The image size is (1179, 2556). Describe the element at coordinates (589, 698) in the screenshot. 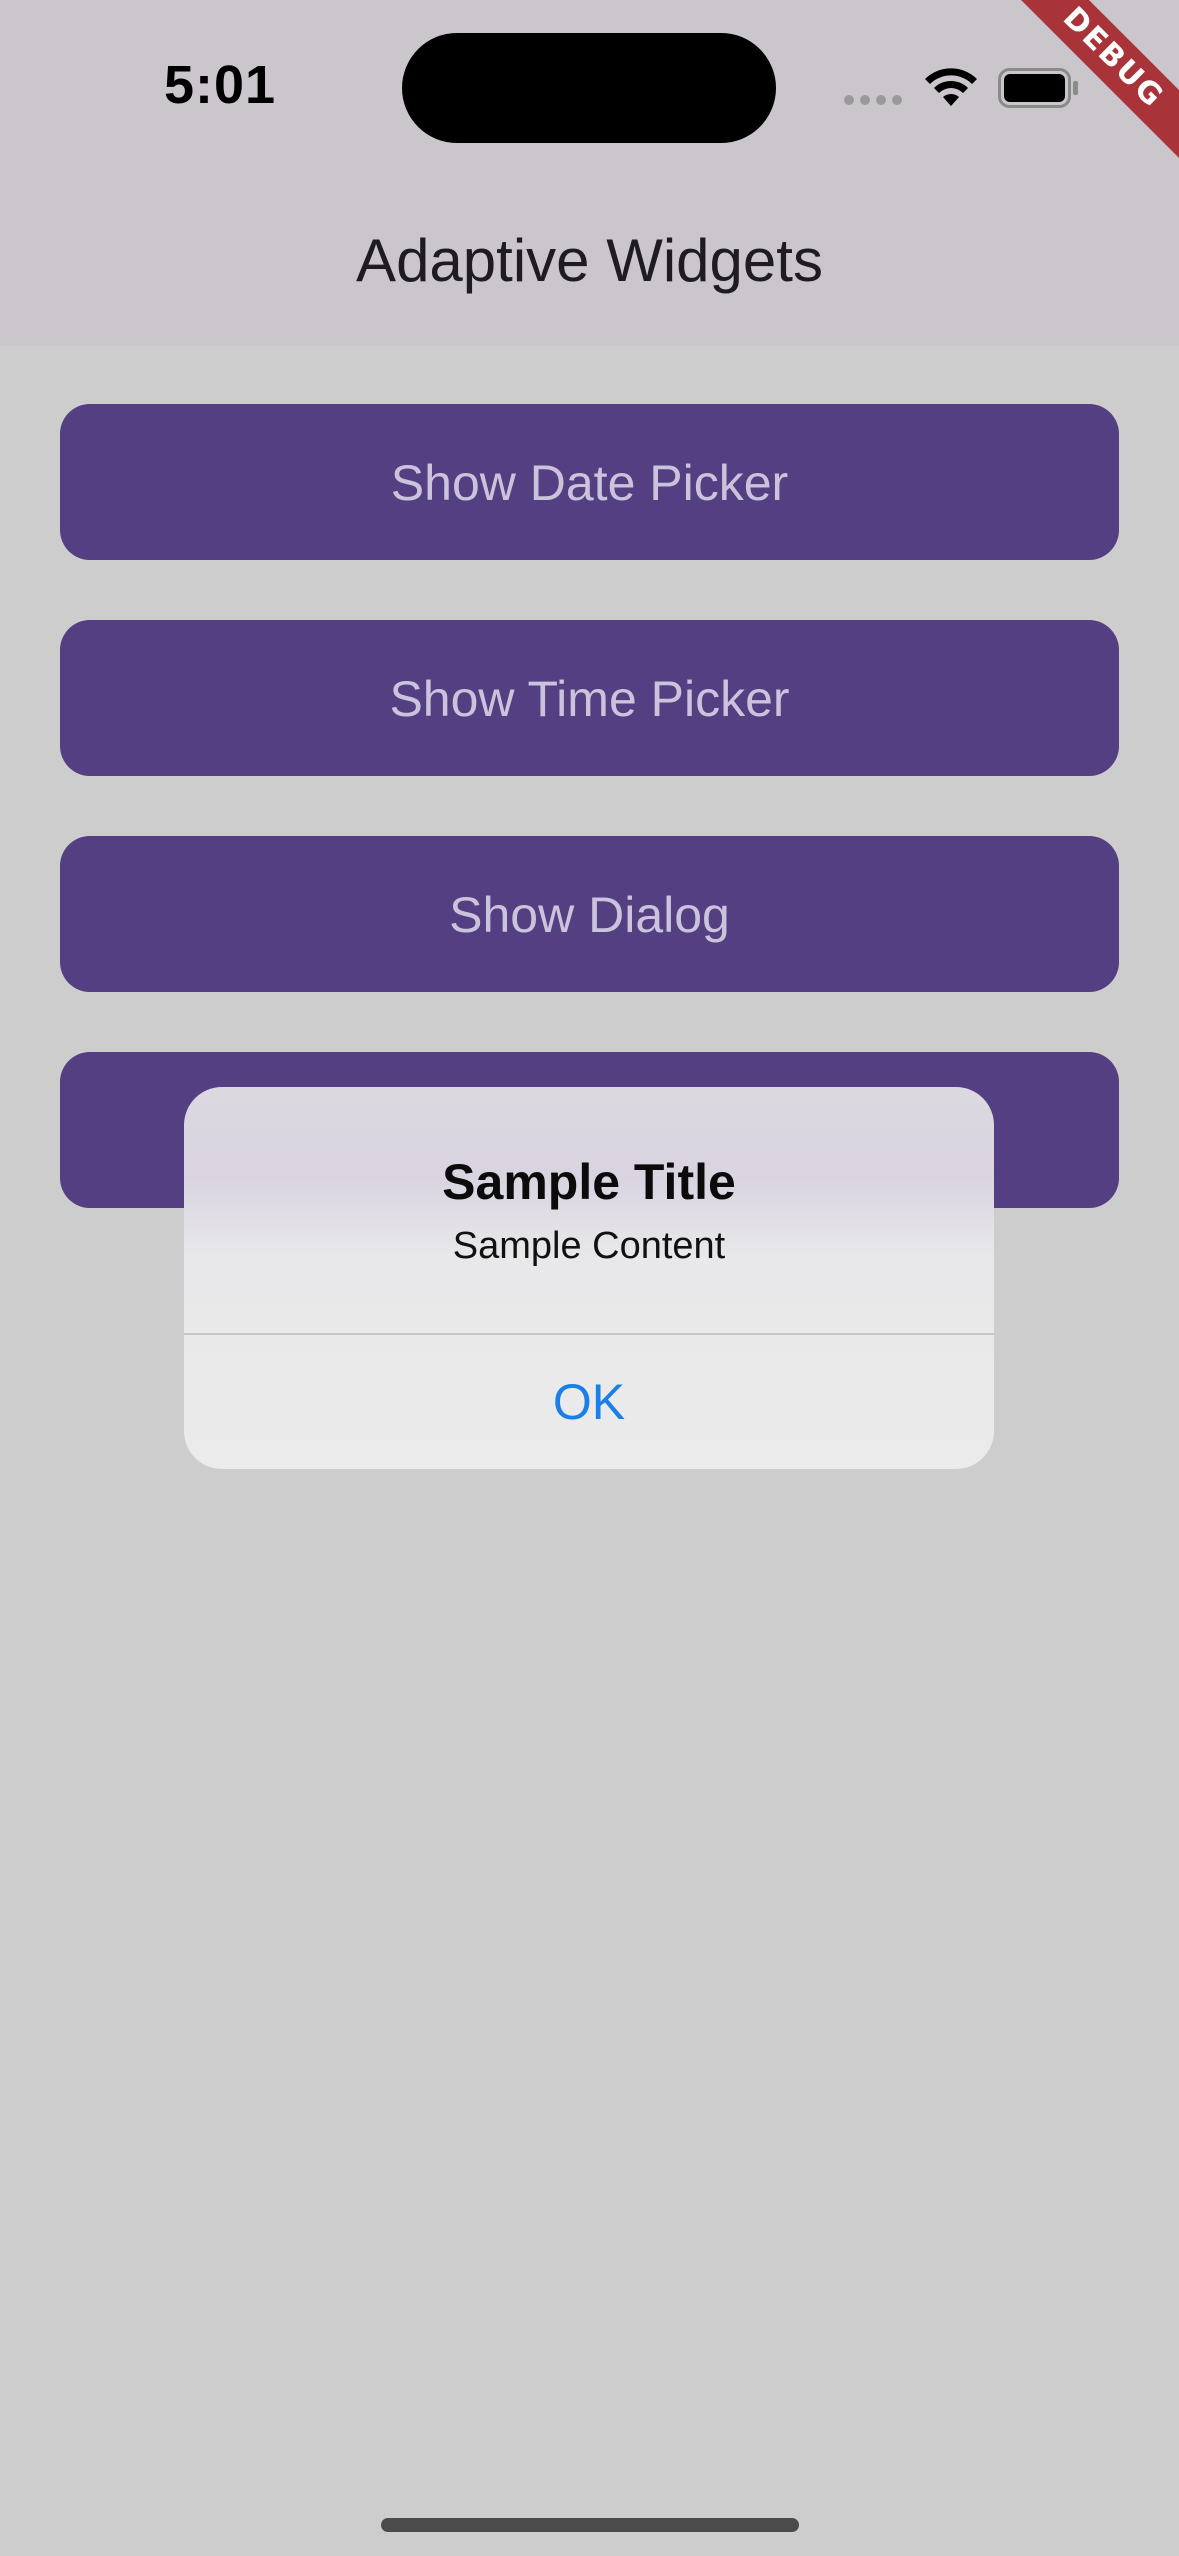

I see `show-time-picker-button: Show Time Picker` at that location.